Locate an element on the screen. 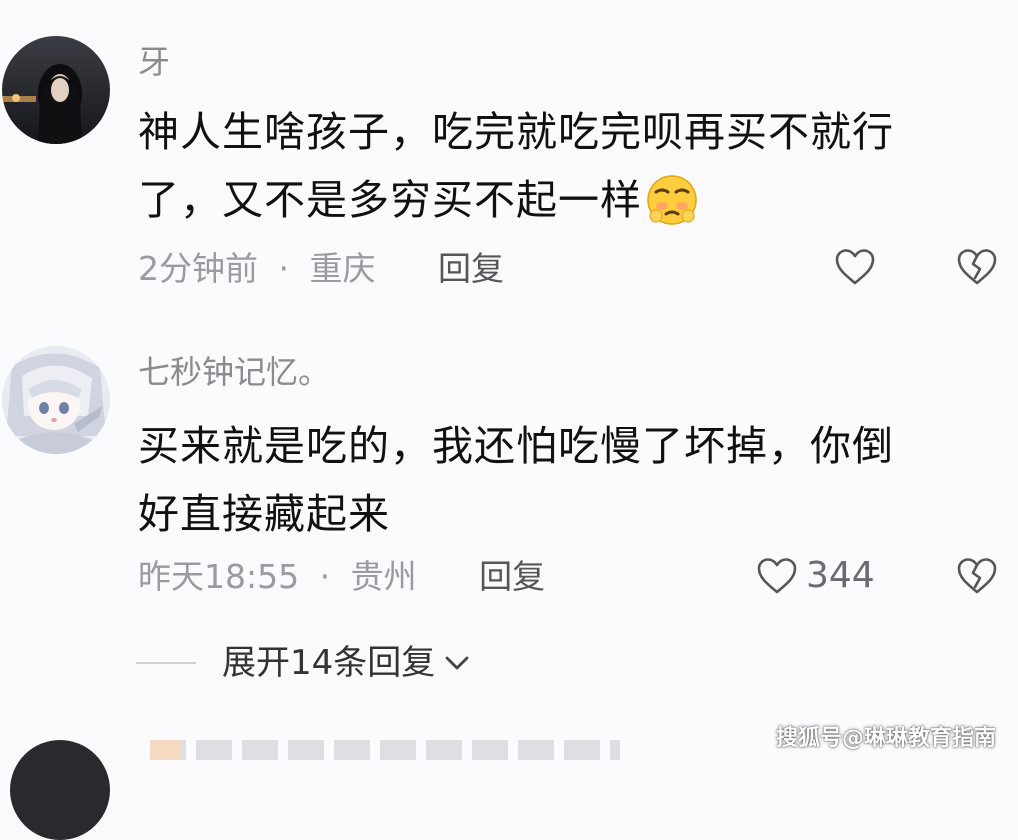  comment-text-line: 神人生啥孩子，吃完就吃完呗再买不就行 is located at coordinates (516, 132).